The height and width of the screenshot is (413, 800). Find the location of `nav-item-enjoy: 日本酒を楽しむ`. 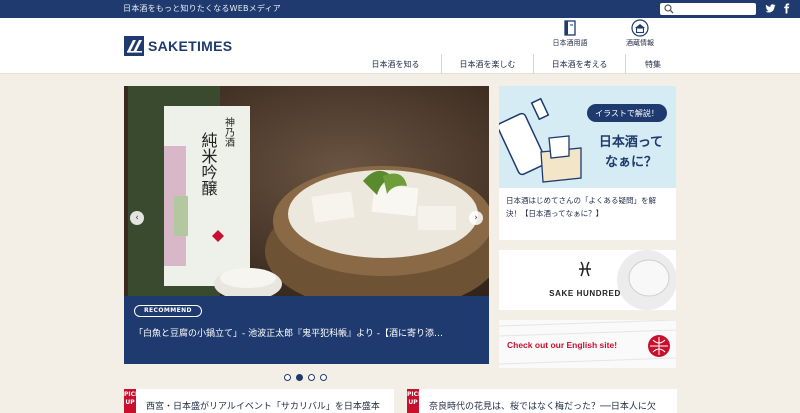

nav-item-enjoy: 日本酒を楽しむ is located at coordinates (488, 64).